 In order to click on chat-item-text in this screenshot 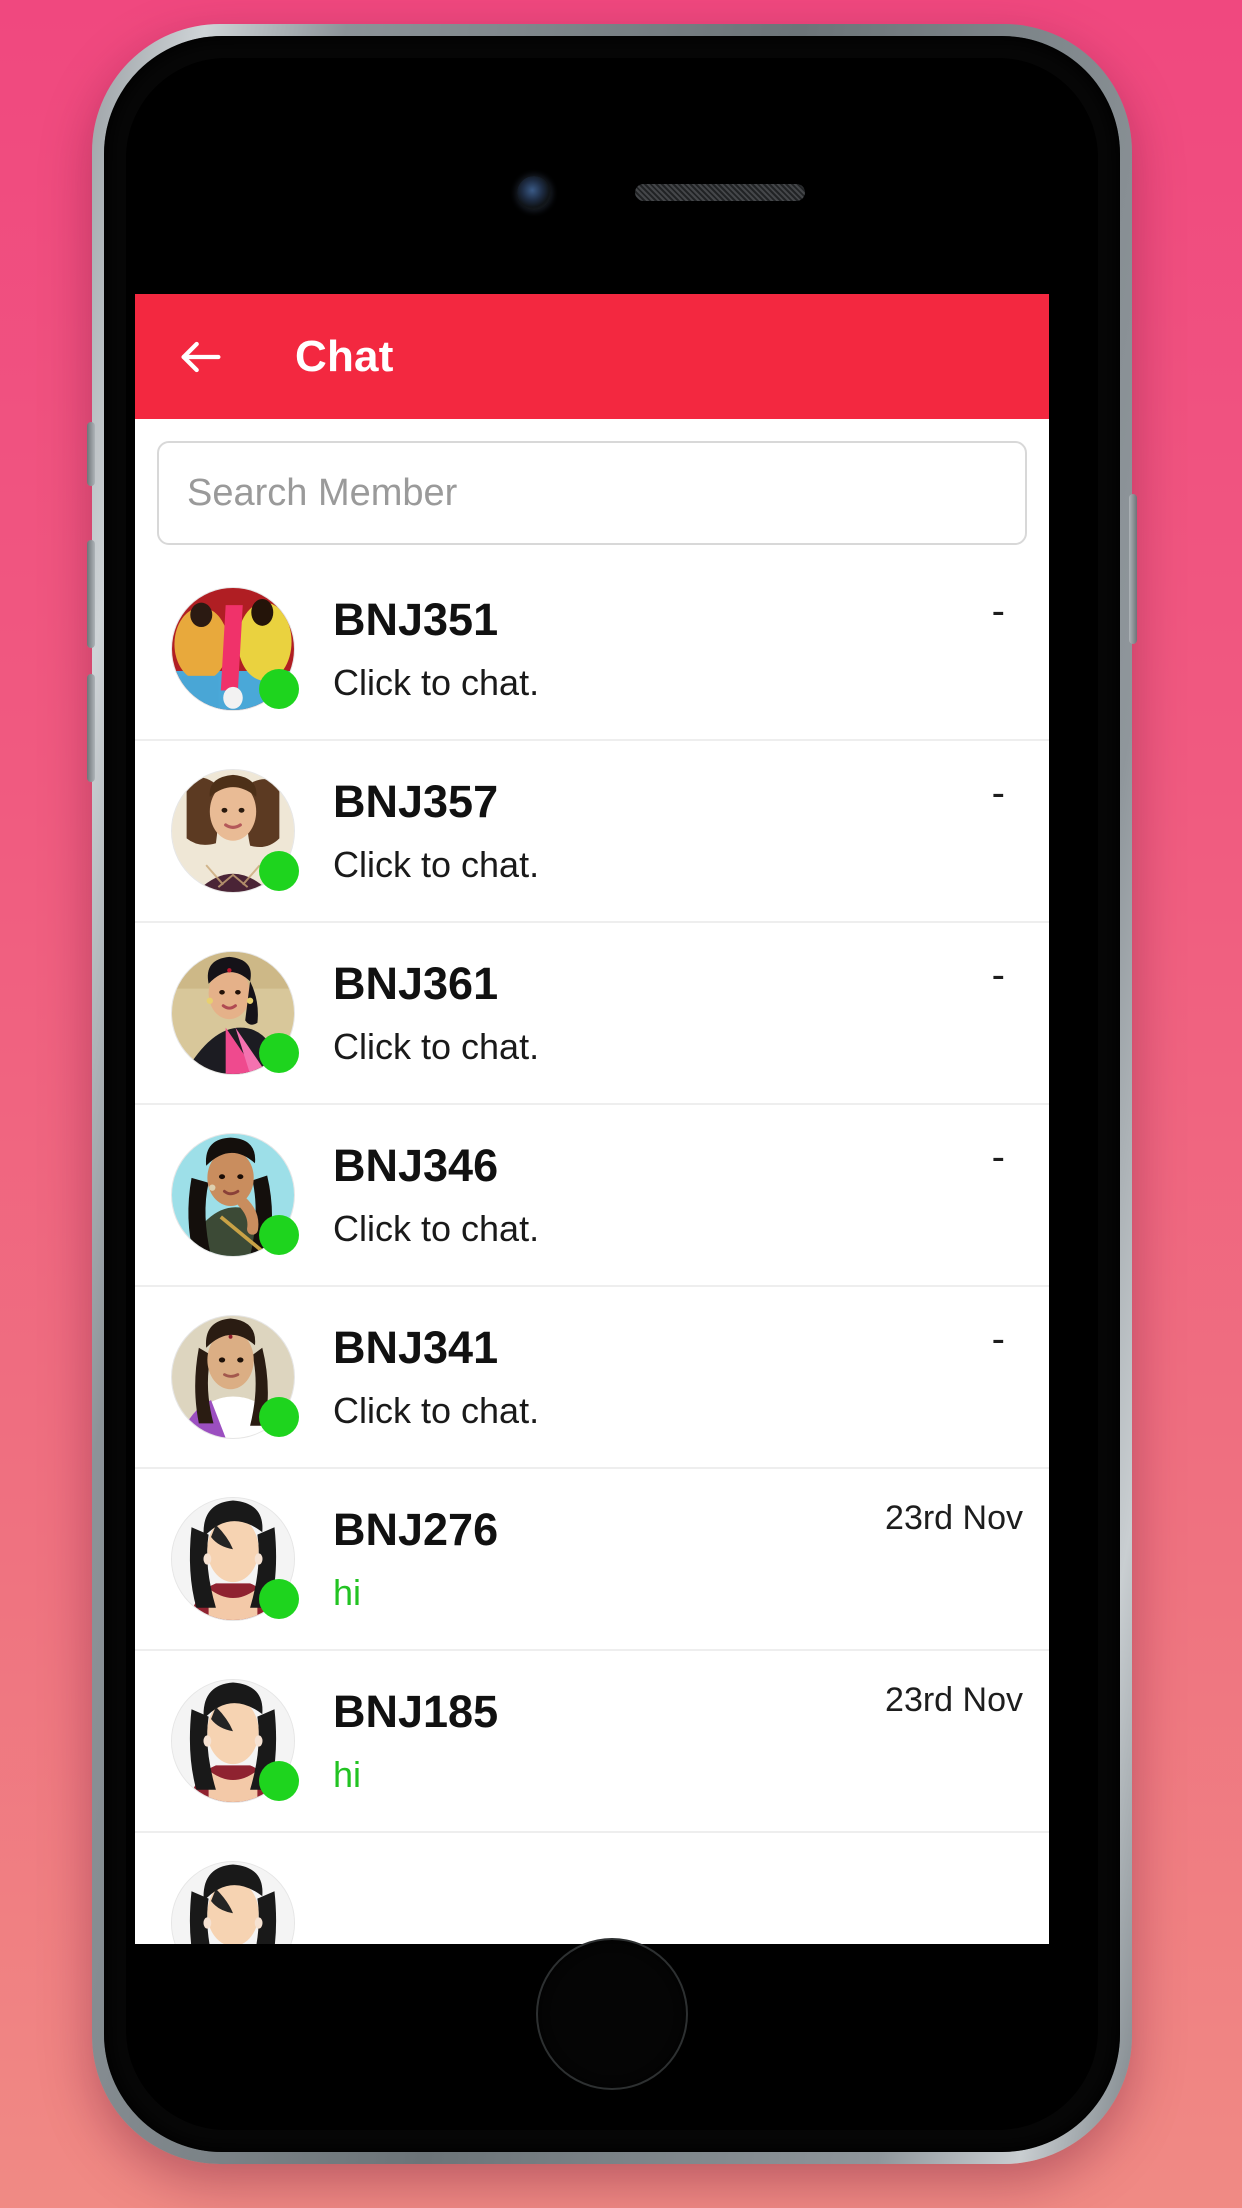, I will do `click(639, 1923)`.